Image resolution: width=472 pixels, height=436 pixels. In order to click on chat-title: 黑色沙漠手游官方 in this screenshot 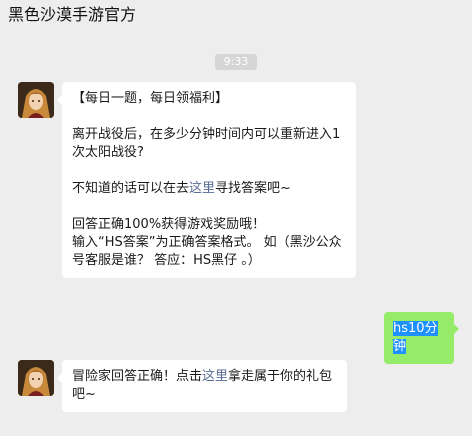, I will do `click(72, 14)`.